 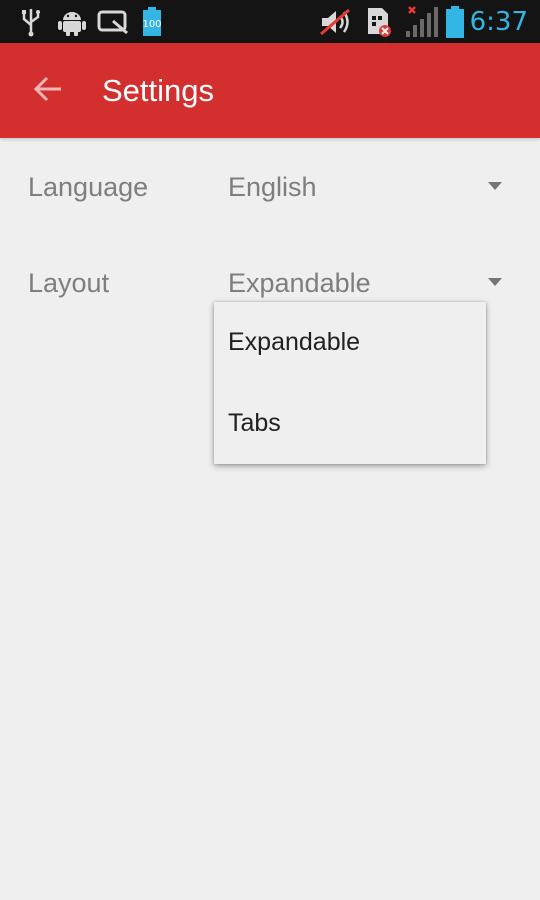 What do you see at coordinates (378, 21) in the screenshot?
I see `sim-error-icon` at bounding box center [378, 21].